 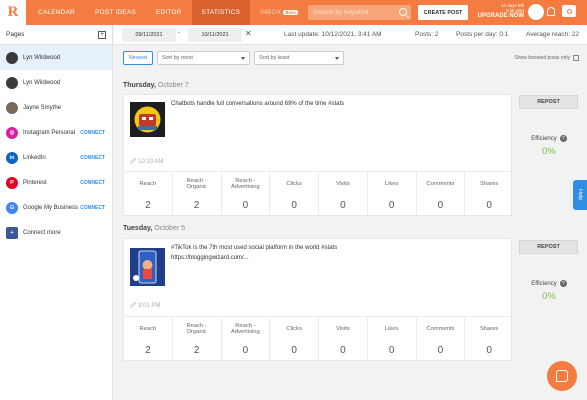 What do you see at coordinates (12, 207) in the screenshot?
I see `google-icon: G` at bounding box center [12, 207].